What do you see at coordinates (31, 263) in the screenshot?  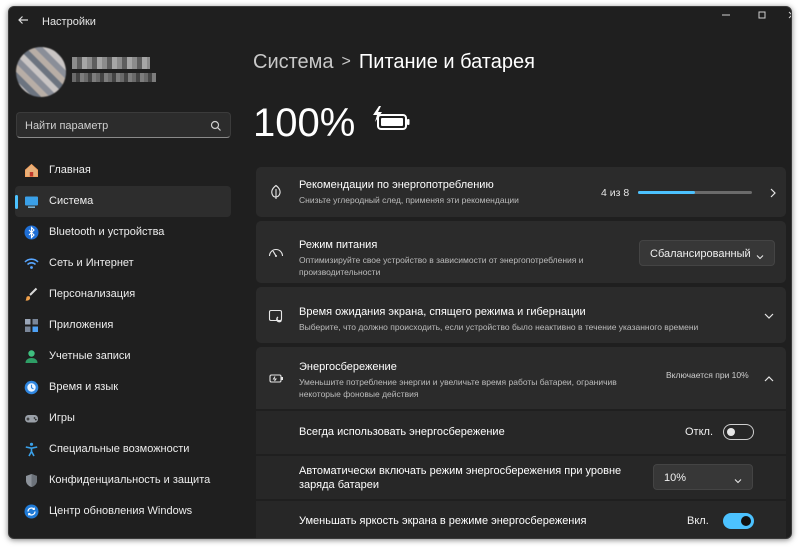 I see `wifi-icon` at bounding box center [31, 263].